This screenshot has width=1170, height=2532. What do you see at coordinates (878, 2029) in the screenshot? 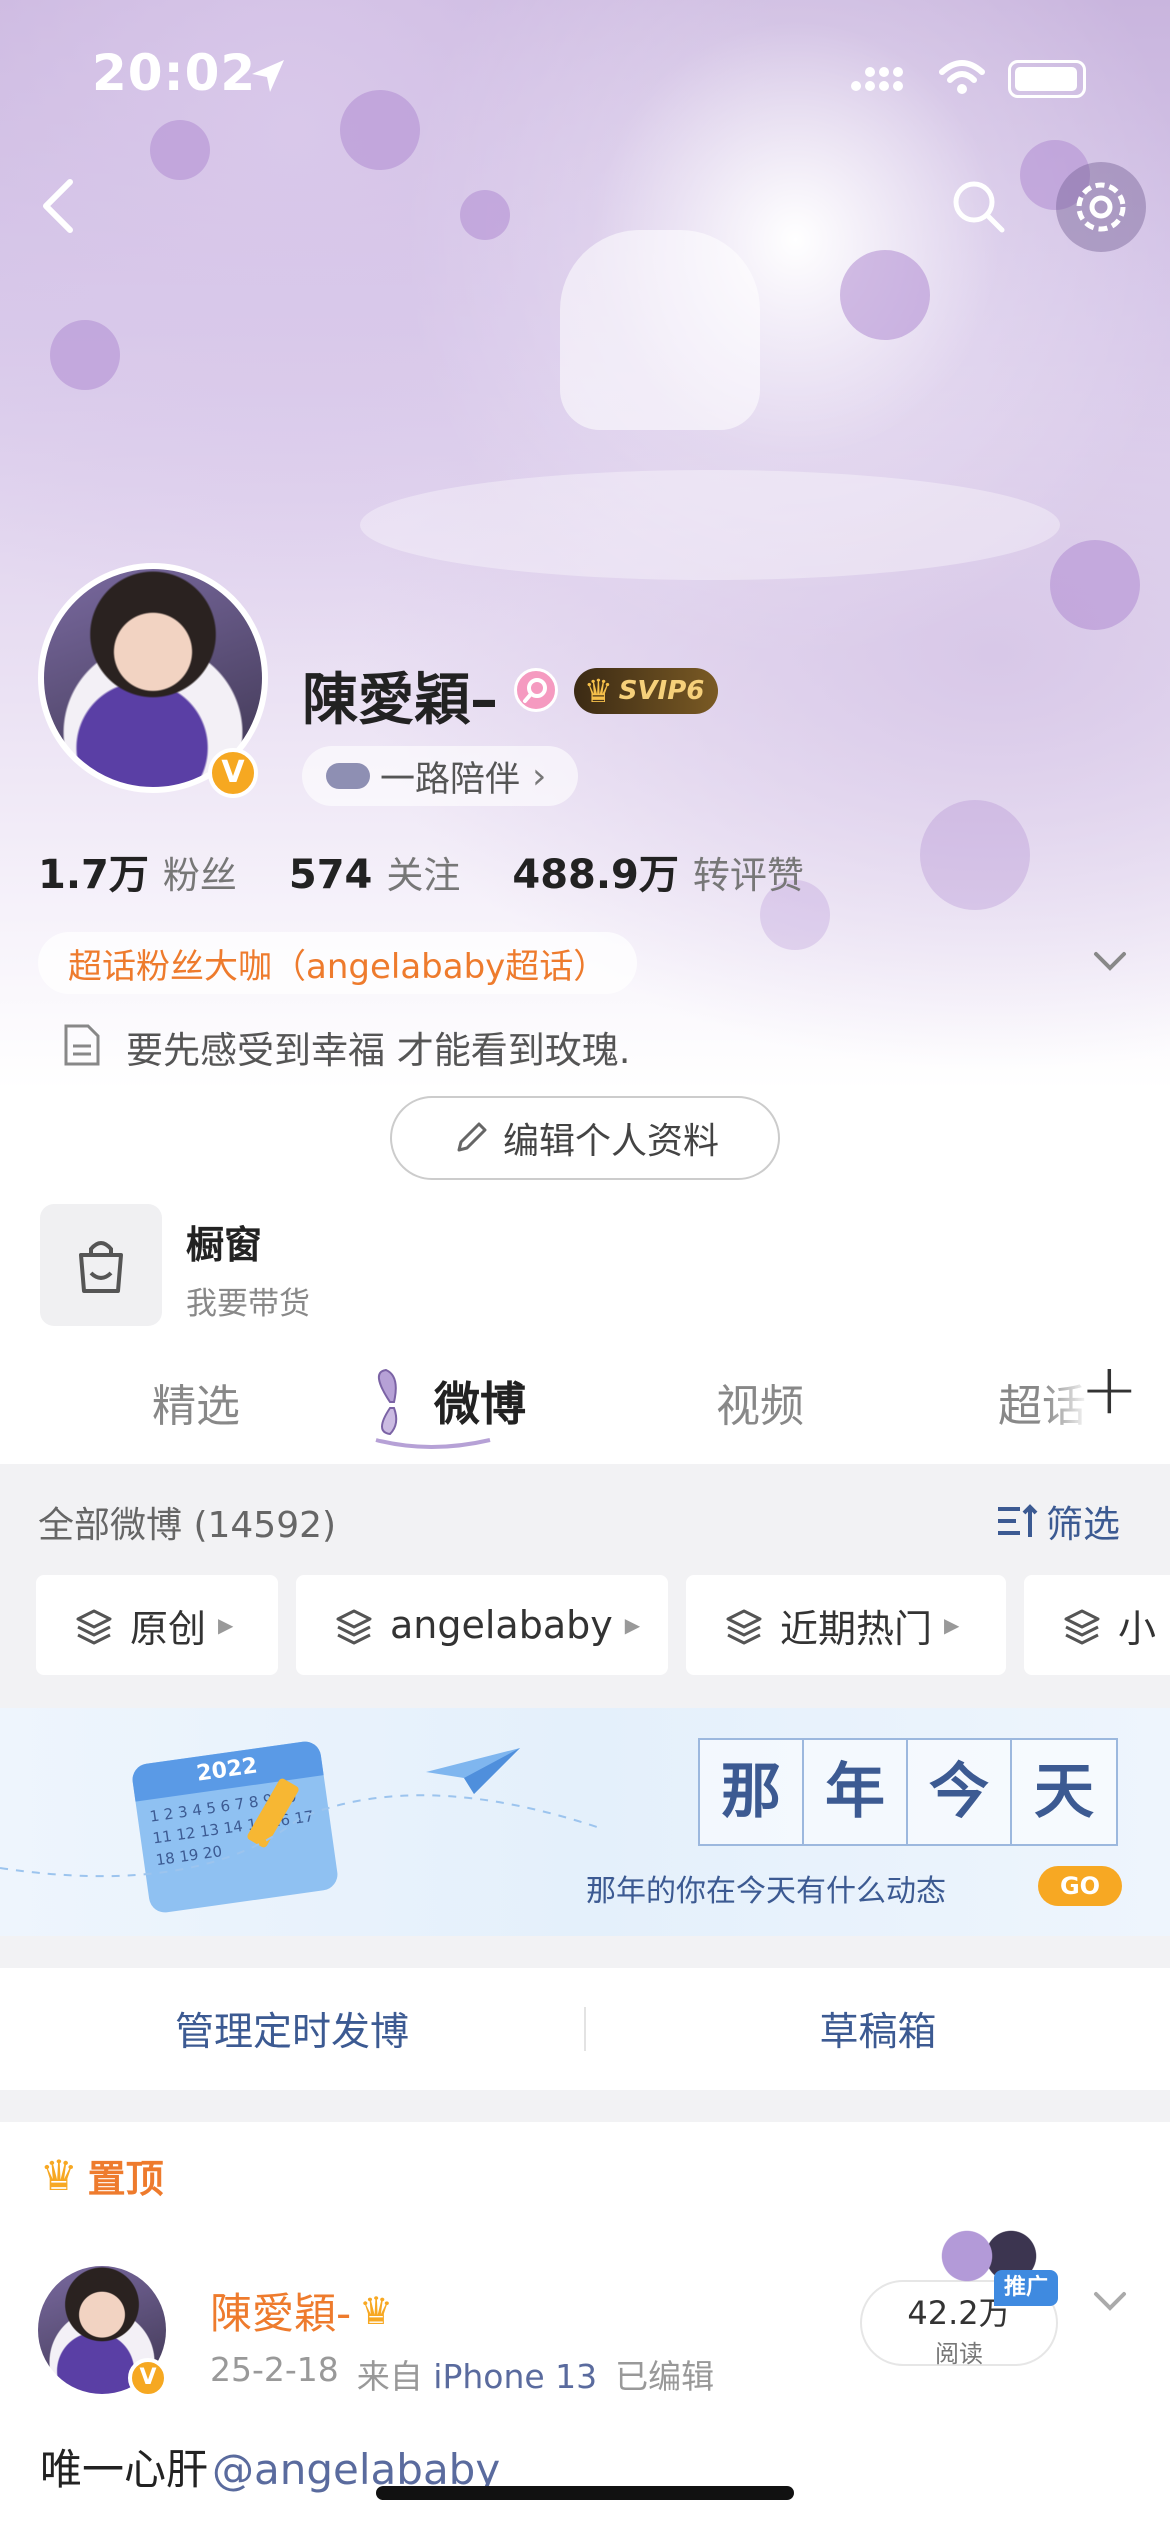
I see `drafts-button: 草稿箱` at bounding box center [878, 2029].